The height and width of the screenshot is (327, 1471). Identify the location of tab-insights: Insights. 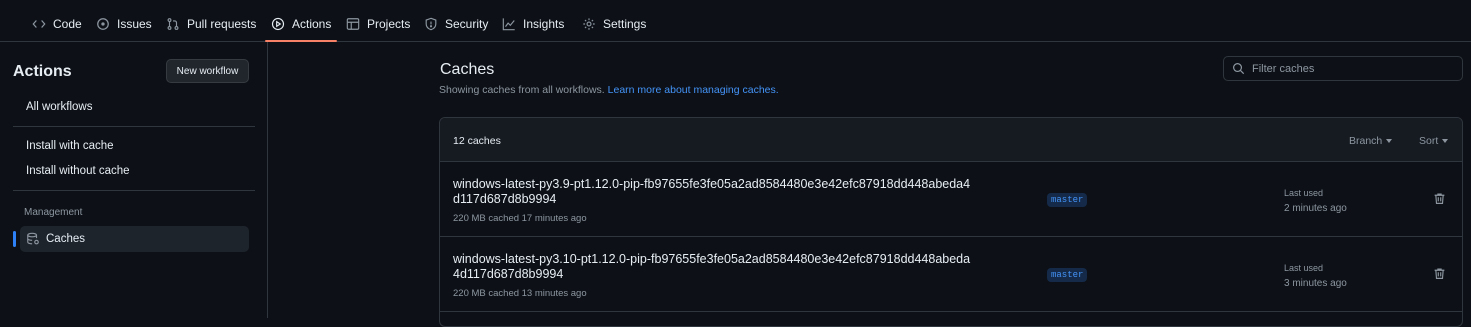
(533, 23).